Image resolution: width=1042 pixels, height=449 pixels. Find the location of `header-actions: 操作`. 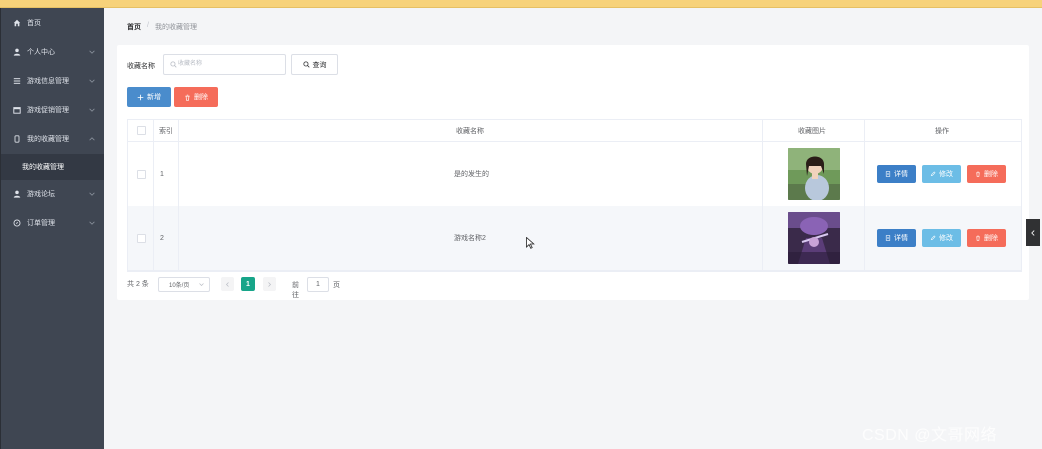

header-actions: 操作 is located at coordinates (942, 131).